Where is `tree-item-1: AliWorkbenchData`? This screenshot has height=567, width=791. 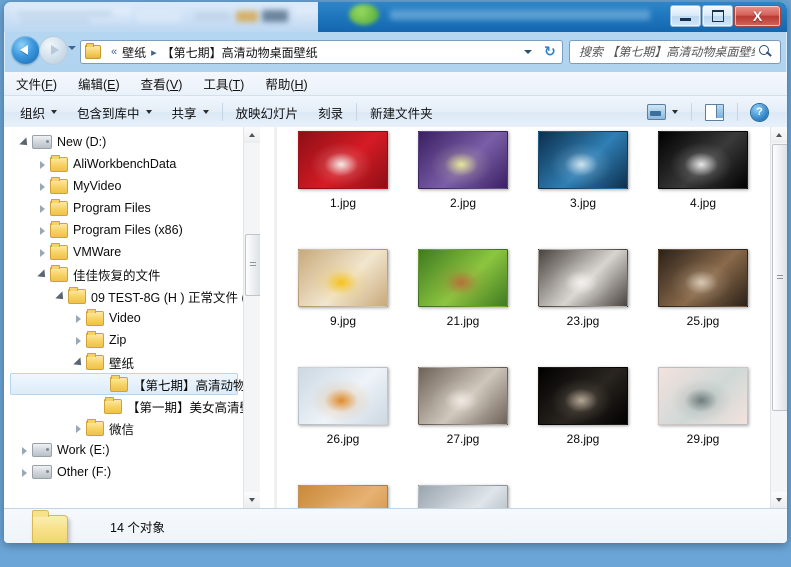 tree-item-1: AliWorkbenchData is located at coordinates (130, 164).